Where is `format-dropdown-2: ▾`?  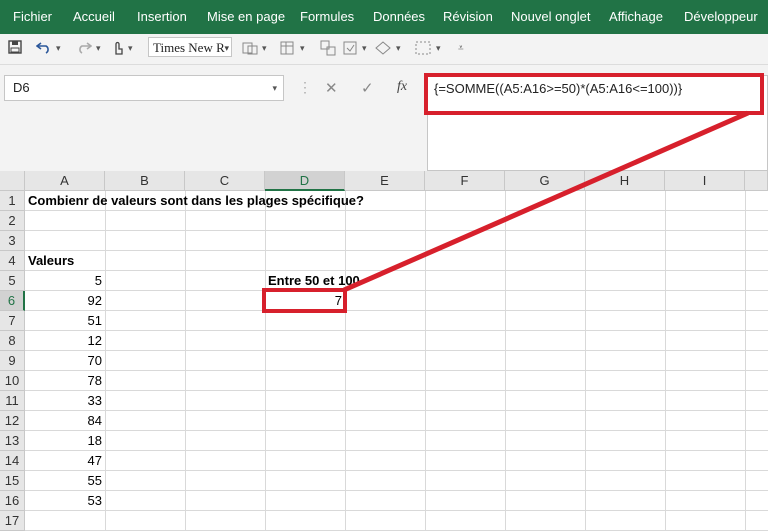
format-dropdown-2: ▾ is located at coordinates (302, 48).